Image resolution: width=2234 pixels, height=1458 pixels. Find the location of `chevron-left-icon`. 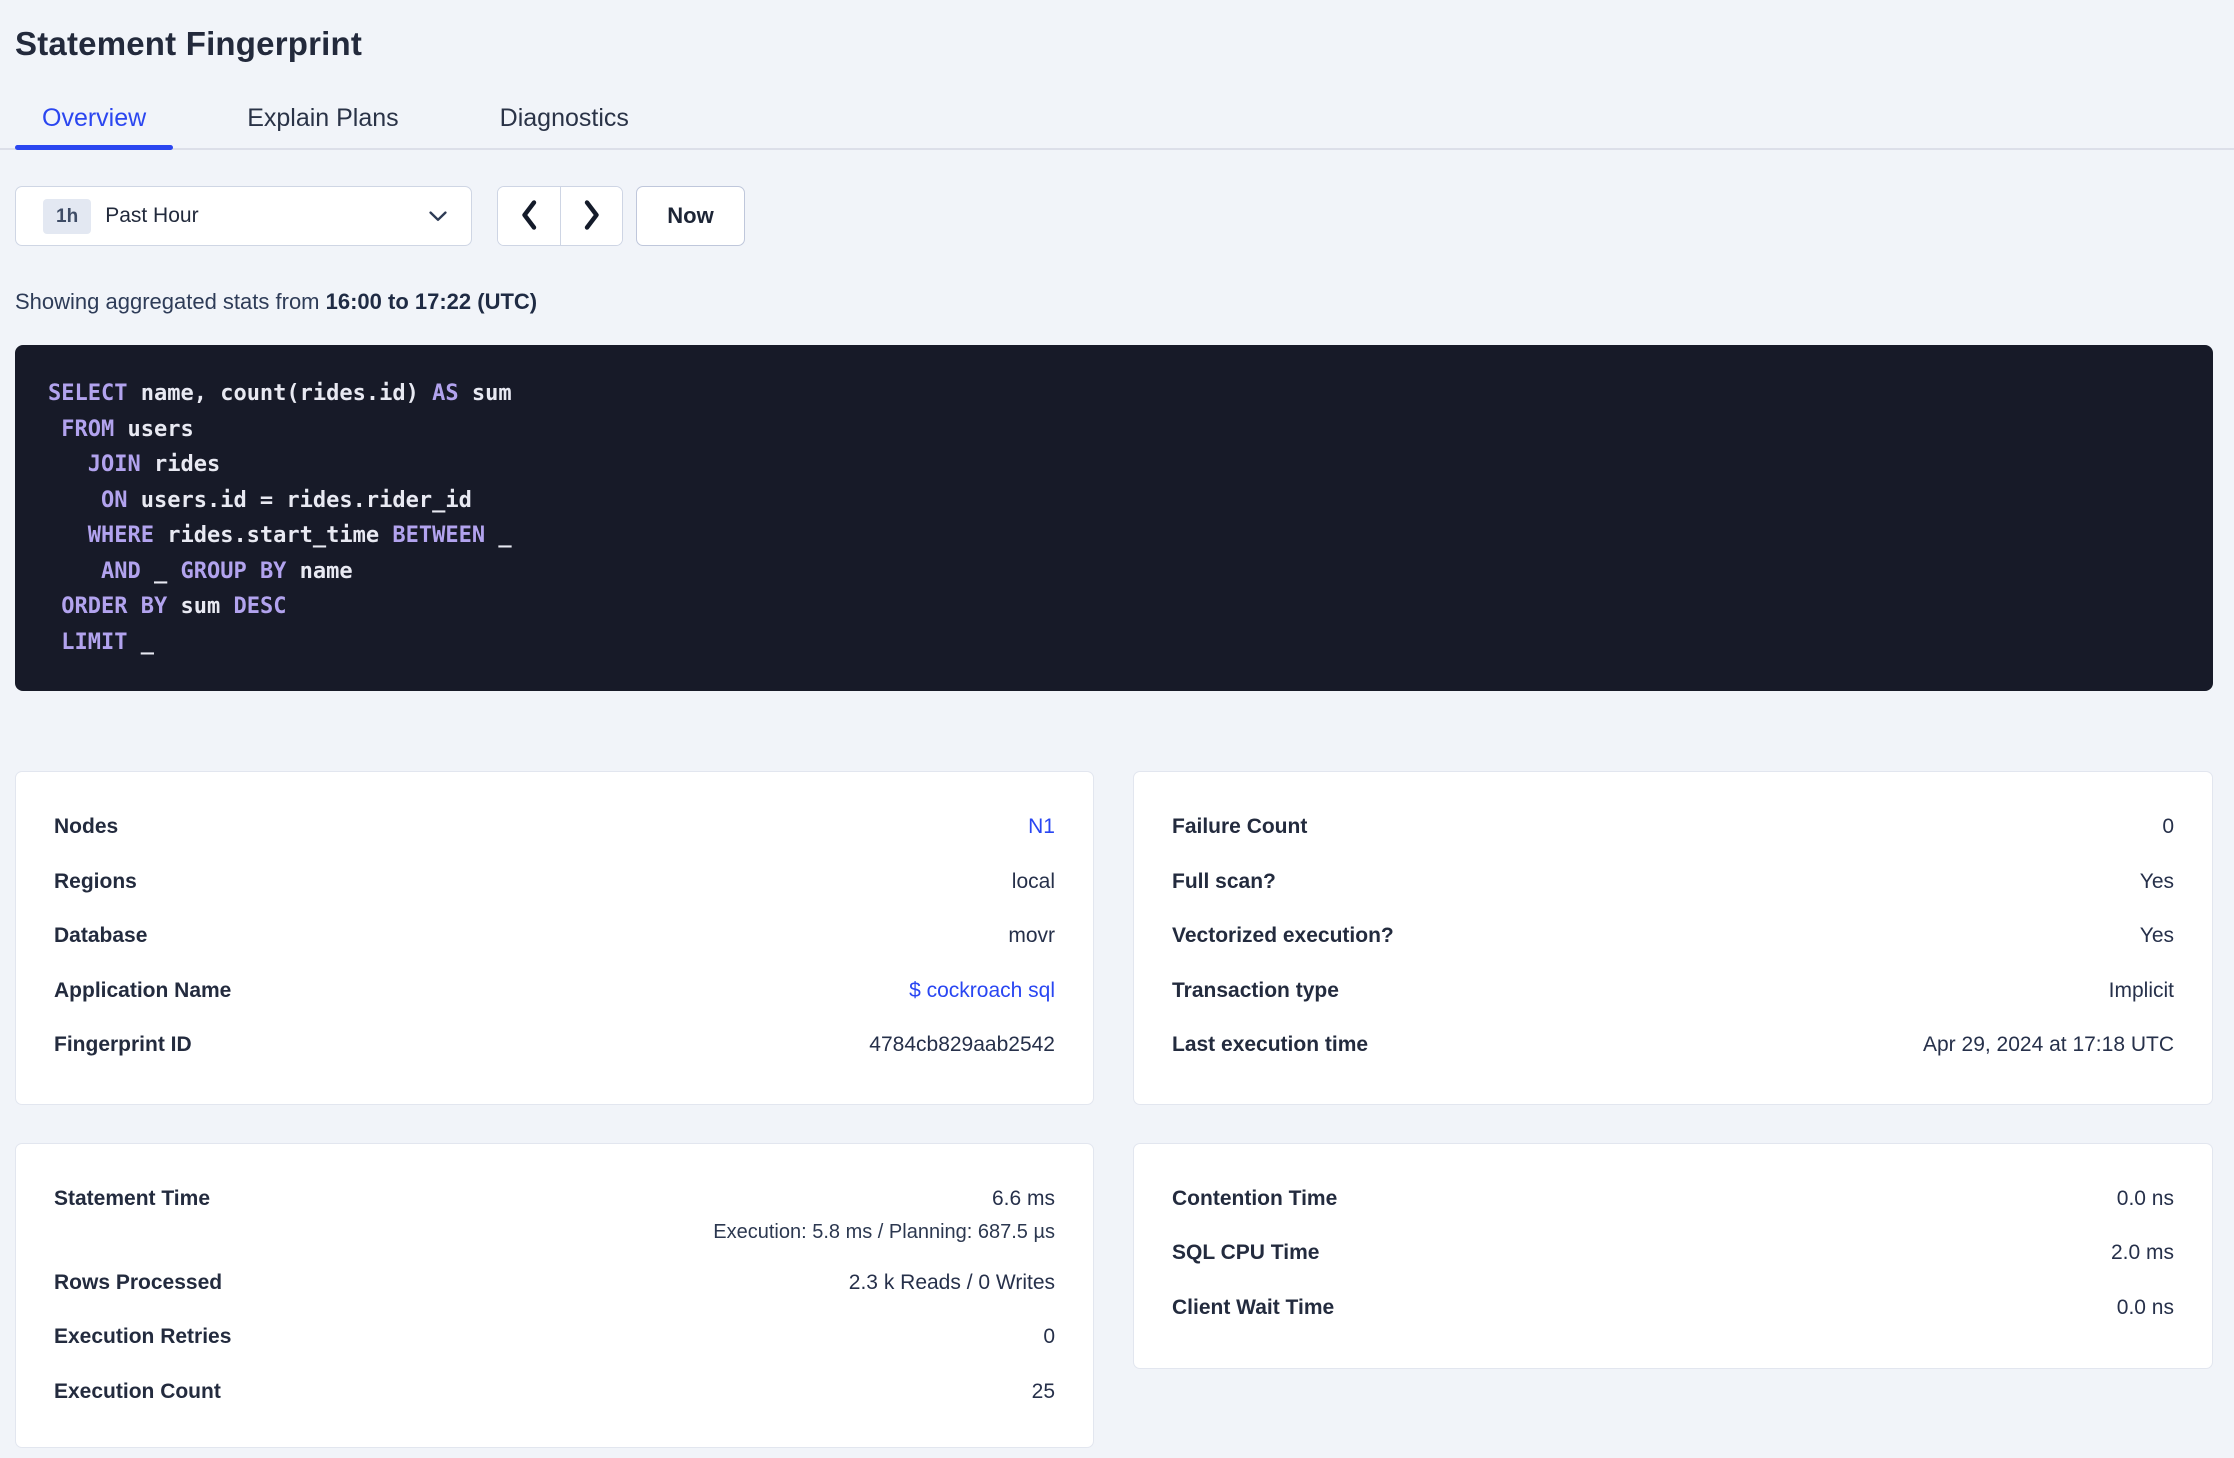

chevron-left-icon is located at coordinates (529, 216).